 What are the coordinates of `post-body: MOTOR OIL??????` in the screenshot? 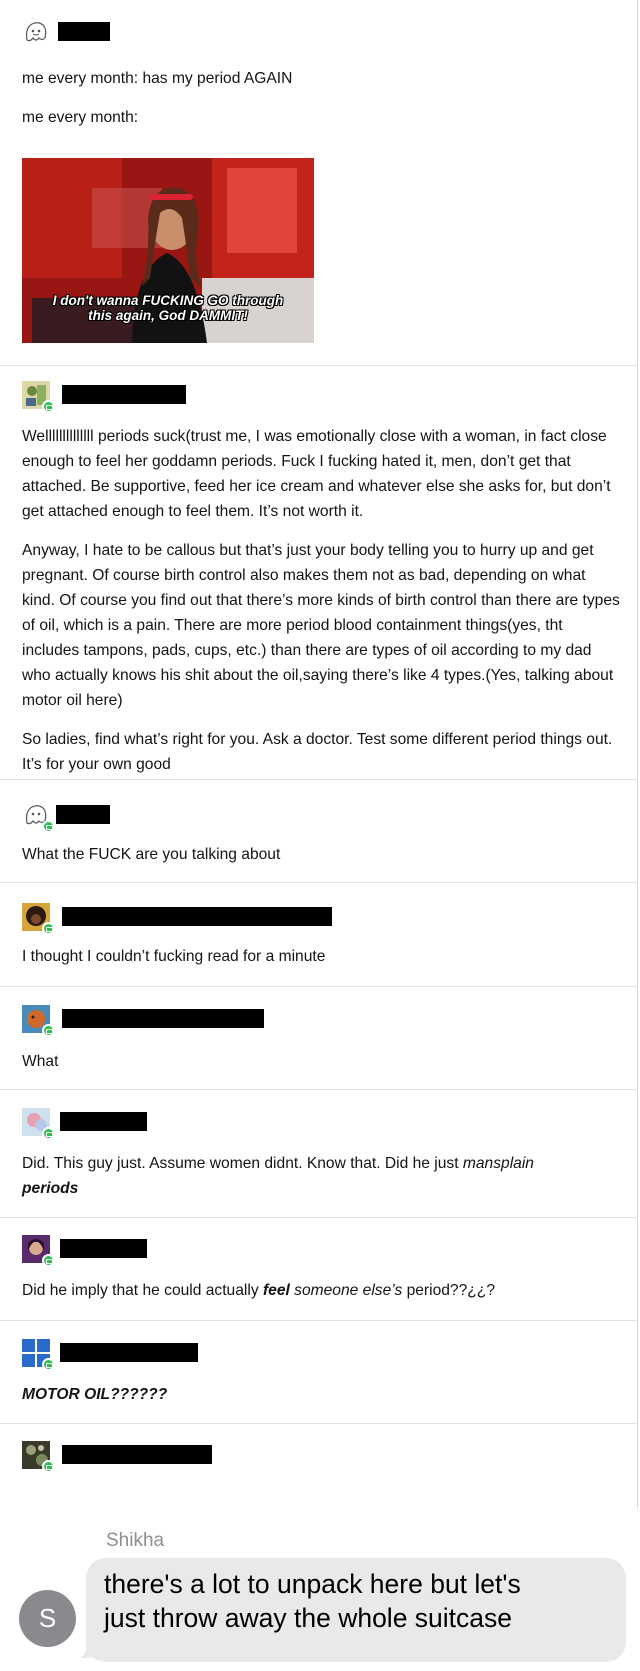 It's located at (322, 1394).